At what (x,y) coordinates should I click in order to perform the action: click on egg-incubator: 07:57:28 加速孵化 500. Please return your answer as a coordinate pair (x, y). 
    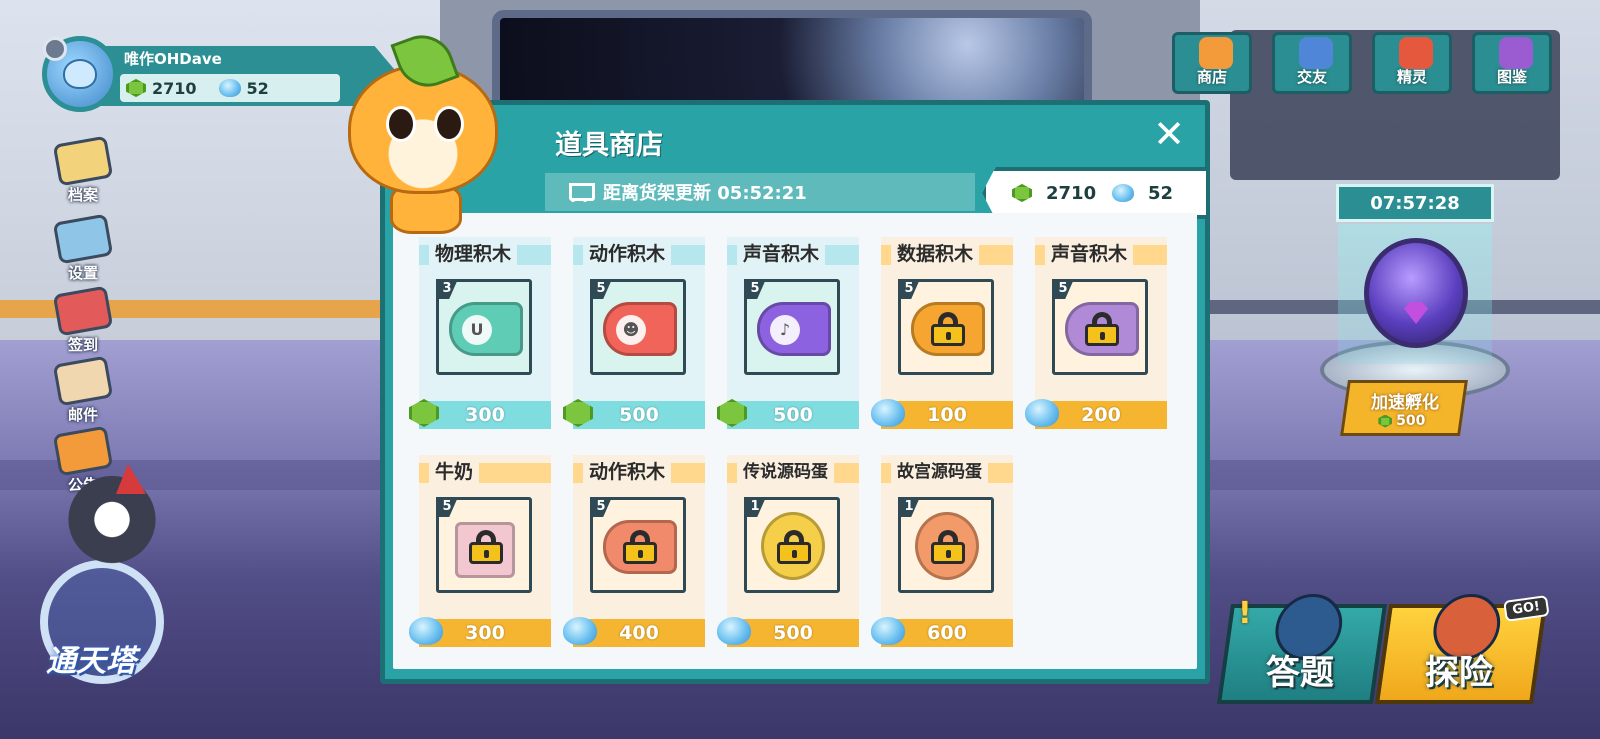
    Looking at the image, I should click on (1415, 315).